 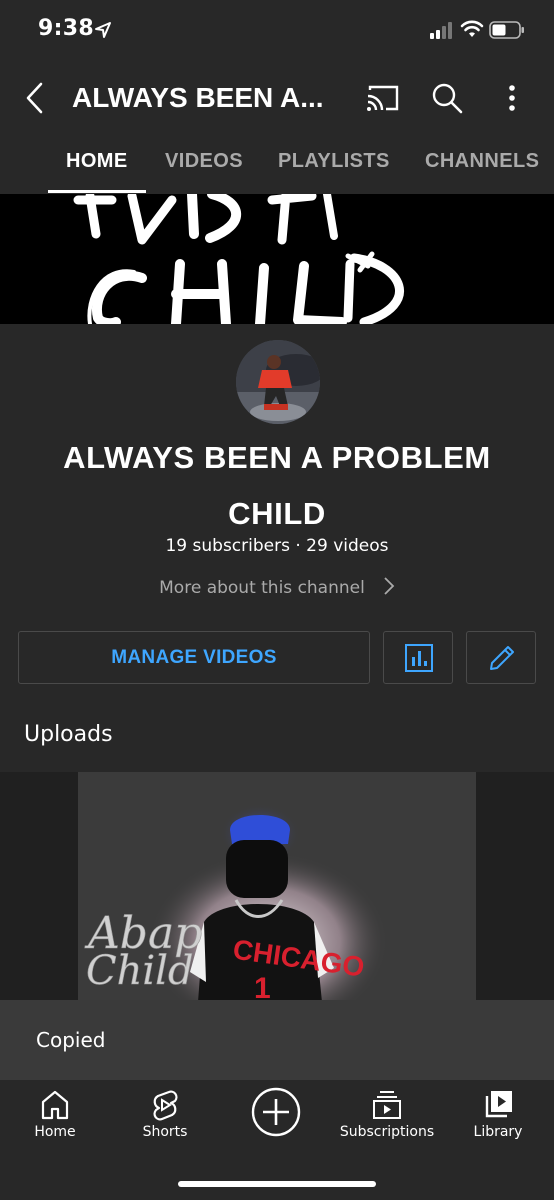 What do you see at coordinates (97, 191) in the screenshot?
I see `active-tab-indicator` at bounding box center [97, 191].